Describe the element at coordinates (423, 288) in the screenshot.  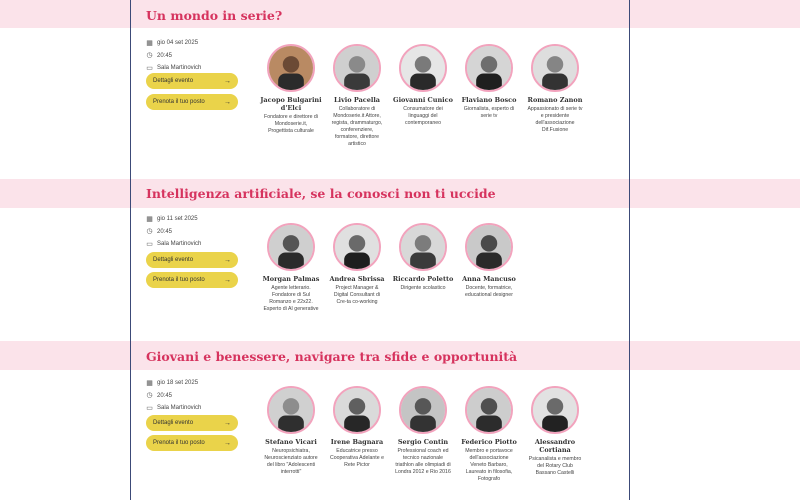
I see `speaker-role: Dirigente scolastico` at that location.